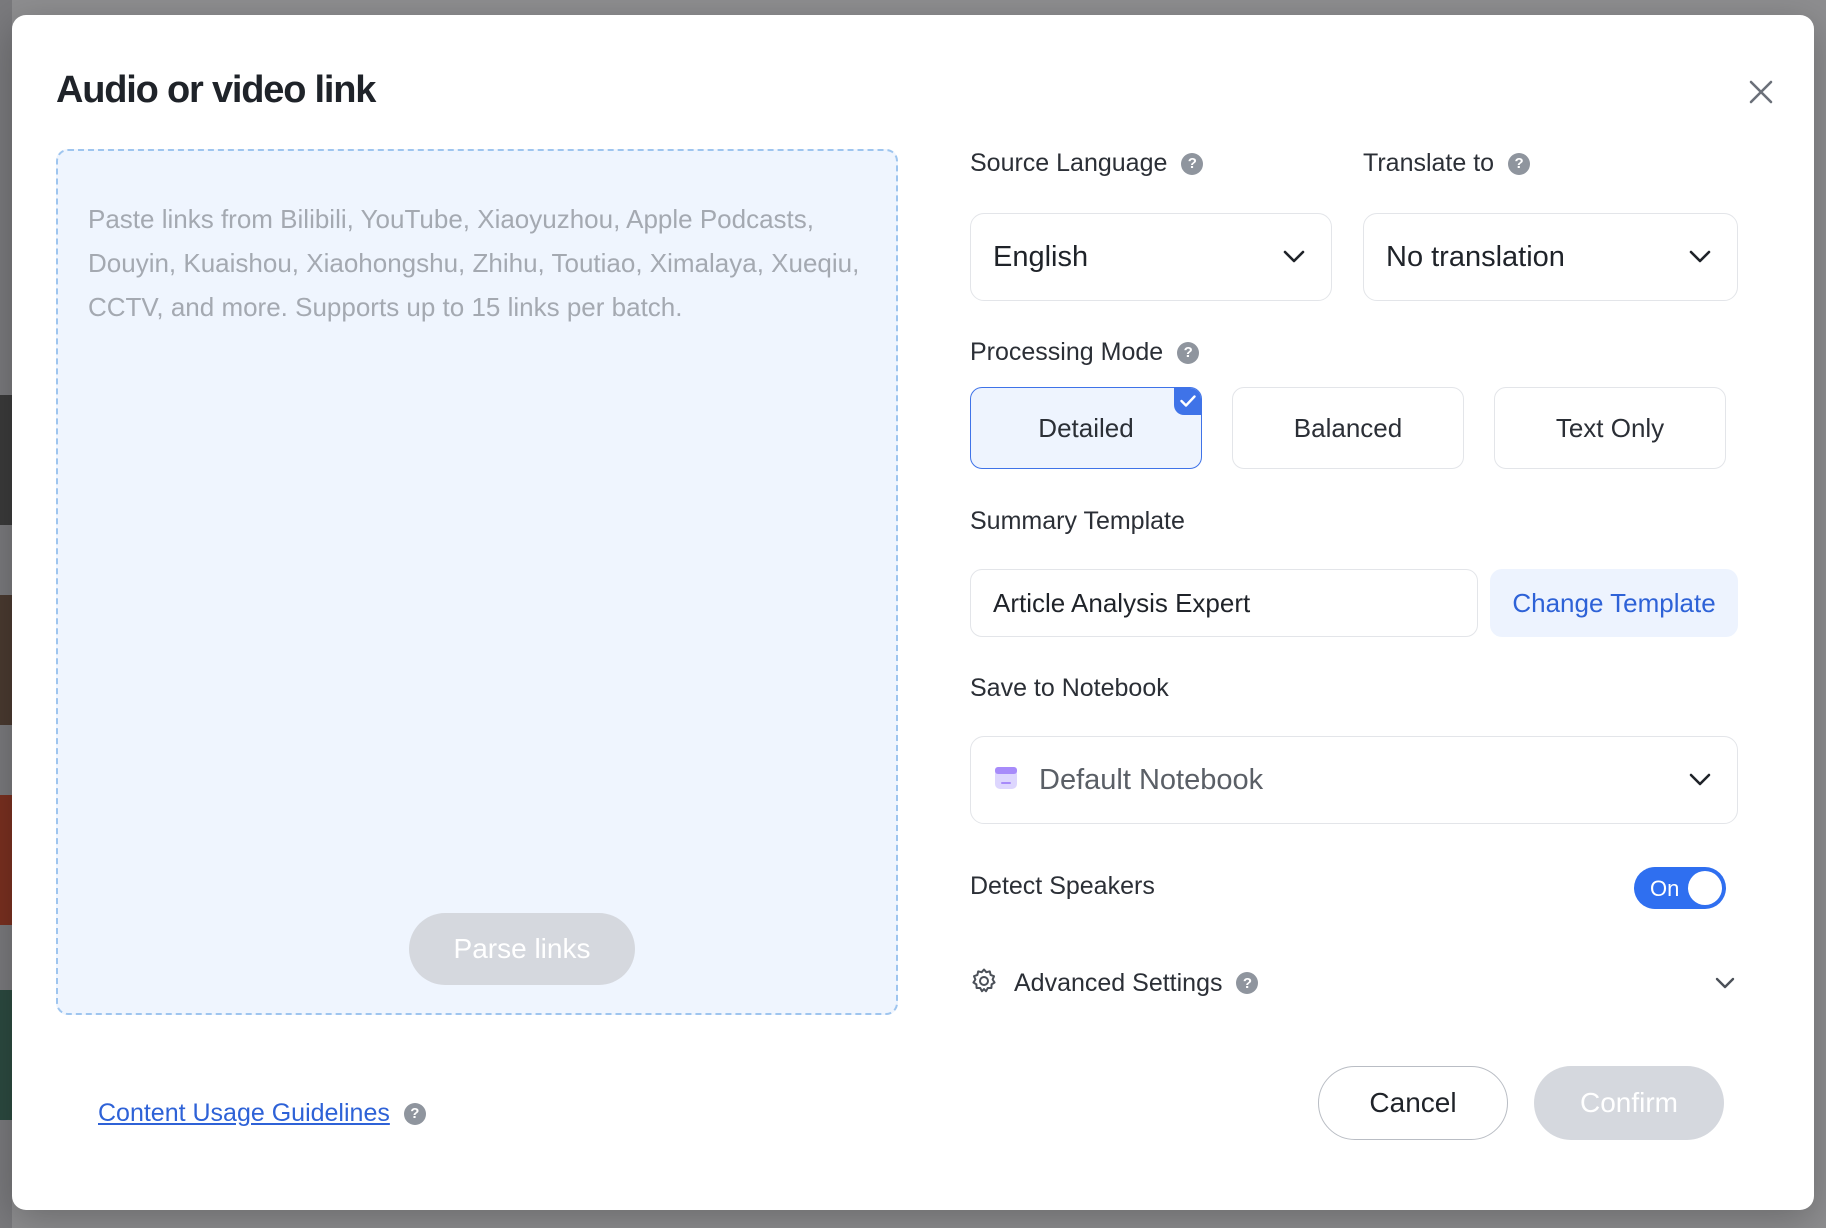  What do you see at coordinates (1151, 779) in the screenshot?
I see `notebook-value: Default Notebook` at bounding box center [1151, 779].